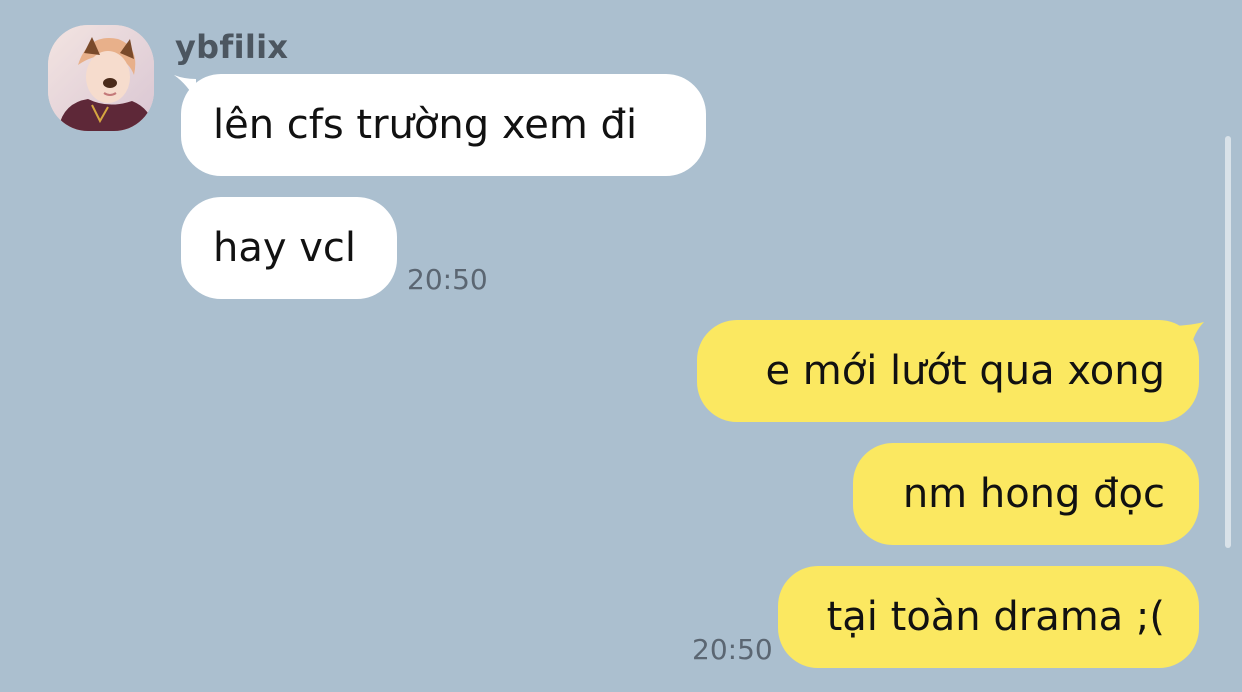 The width and height of the screenshot is (1242, 692). What do you see at coordinates (231, 47) in the screenshot?
I see `sender-name: ybfilix` at bounding box center [231, 47].